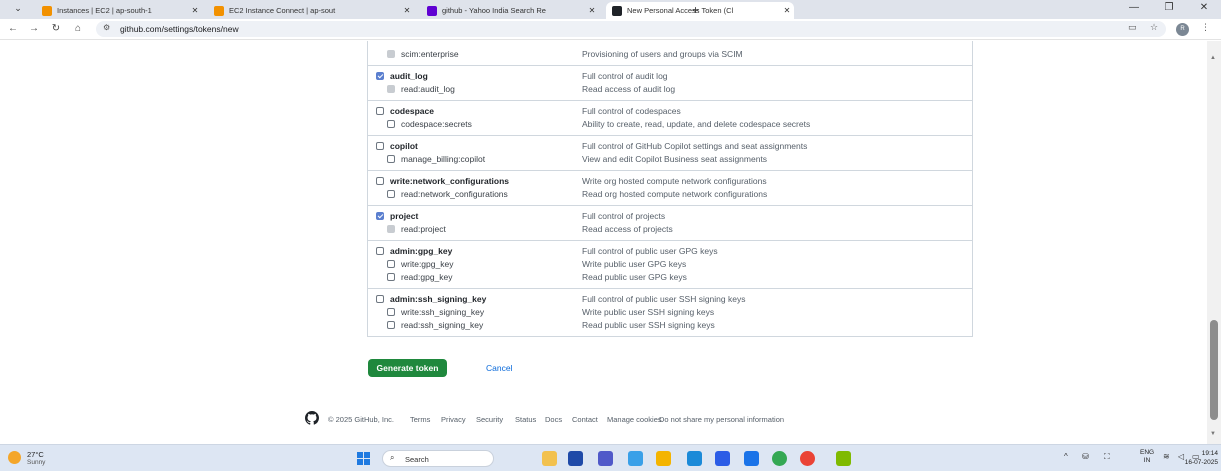 The width and height of the screenshot is (1221, 471). What do you see at coordinates (1132, 27) in the screenshot?
I see `cast-icon: ▭` at bounding box center [1132, 27].